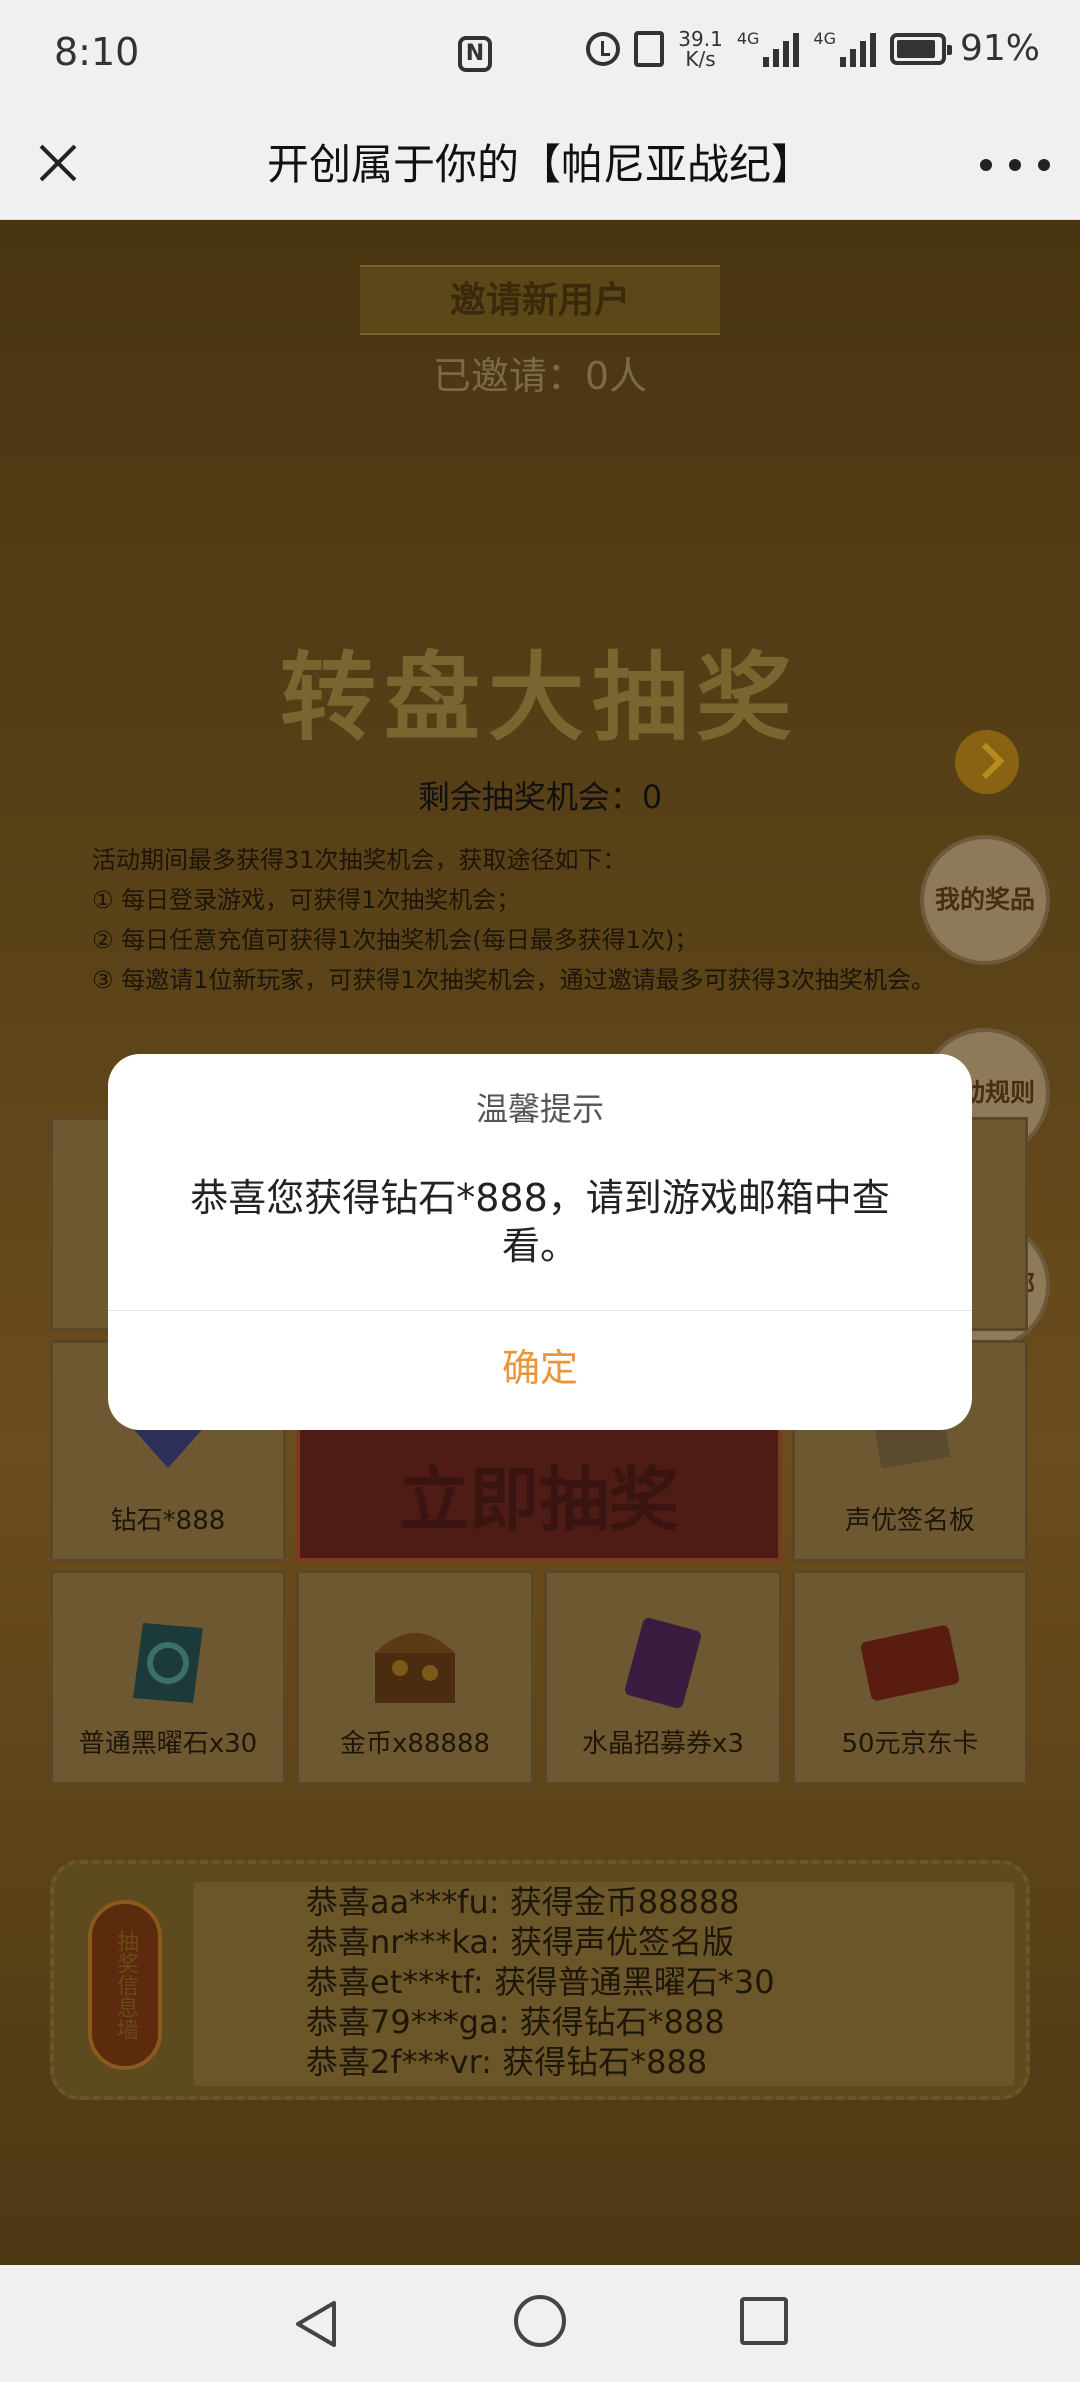 Image resolution: width=1080 pixels, height=2382 pixels. Describe the element at coordinates (1015, 165) in the screenshot. I see `more-options-icon` at that location.